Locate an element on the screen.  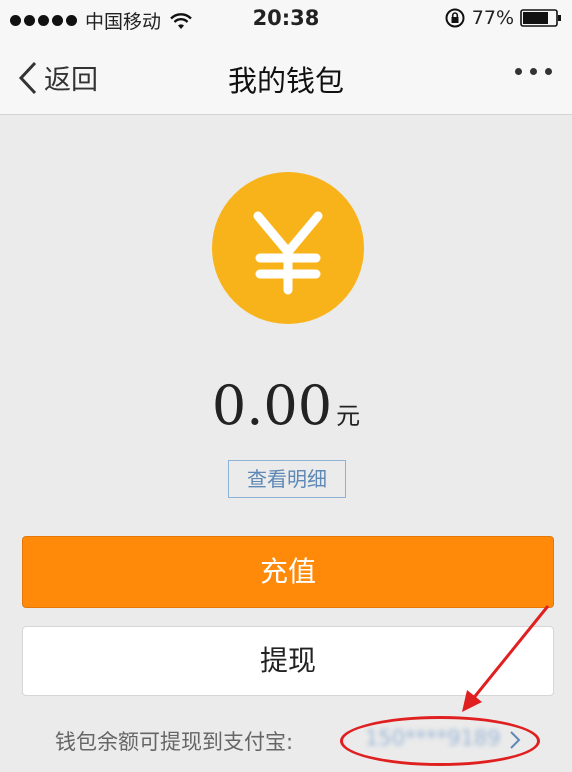
battery-icon is located at coordinates (540, 18).